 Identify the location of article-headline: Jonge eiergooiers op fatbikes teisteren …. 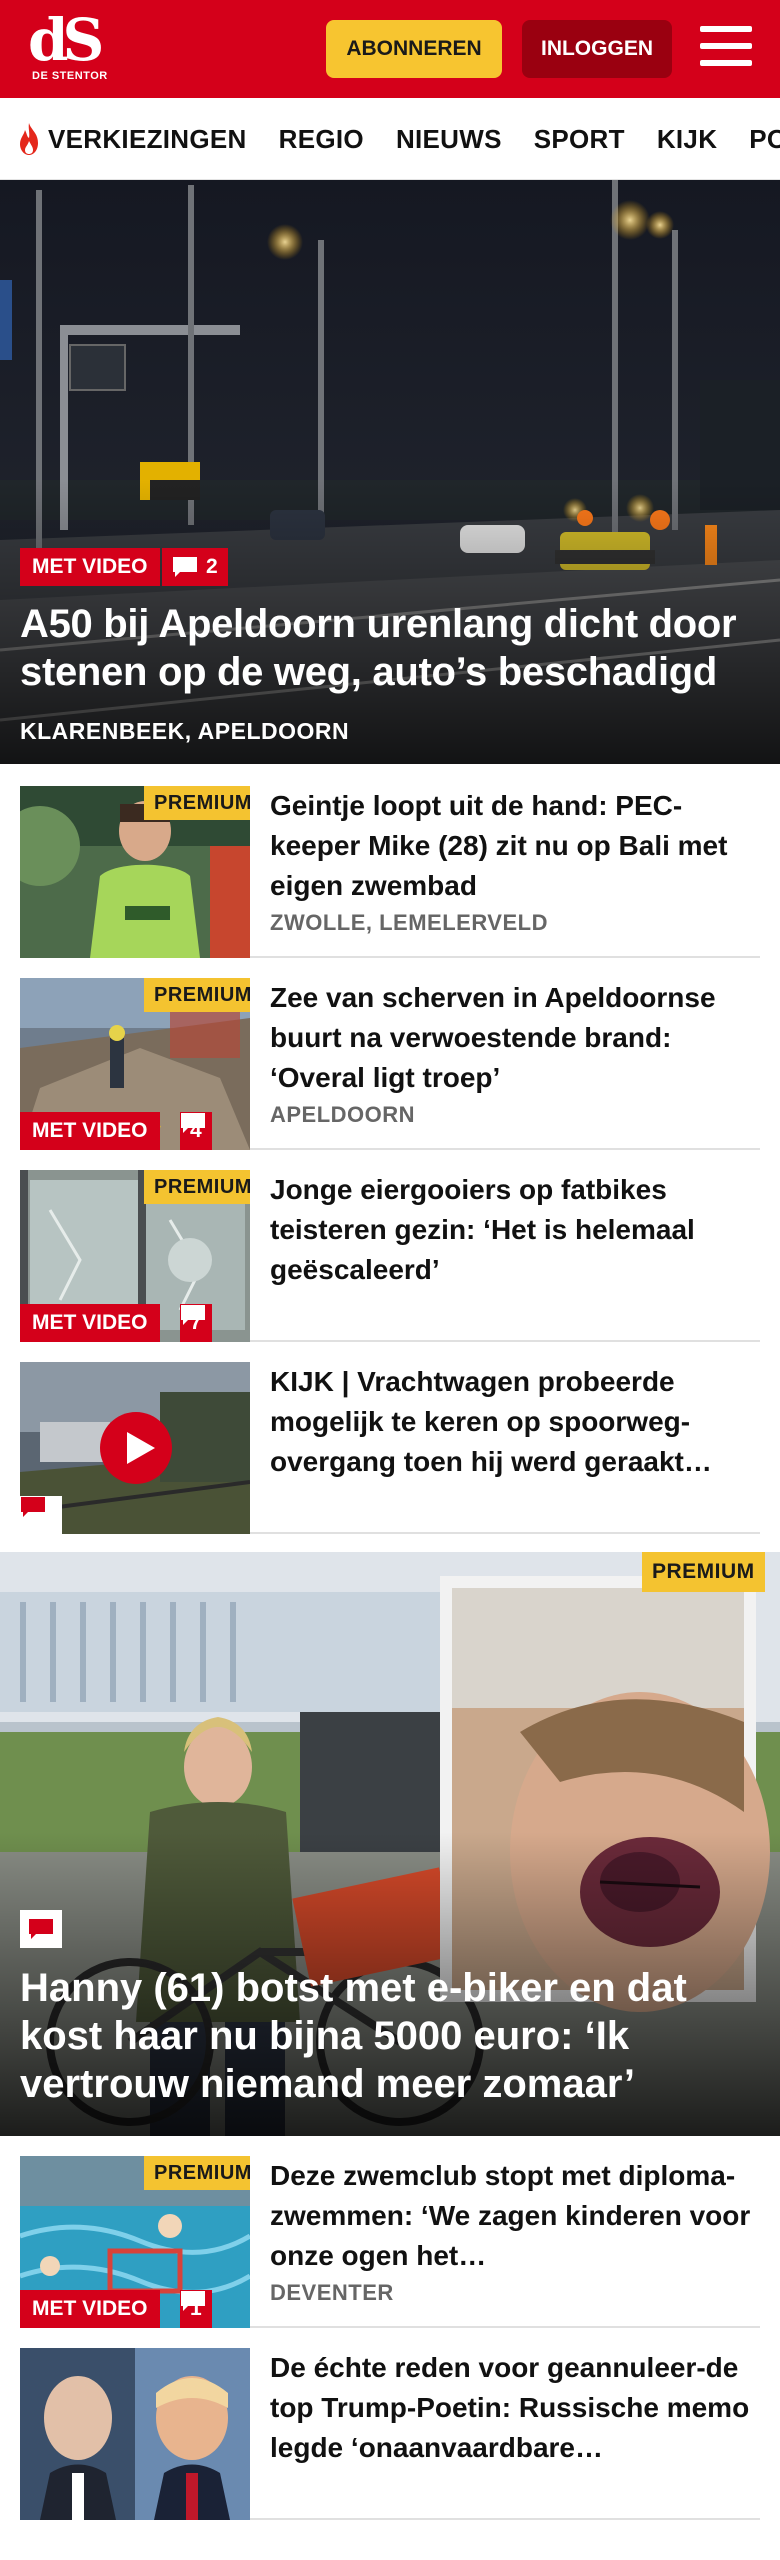
(515, 1230).